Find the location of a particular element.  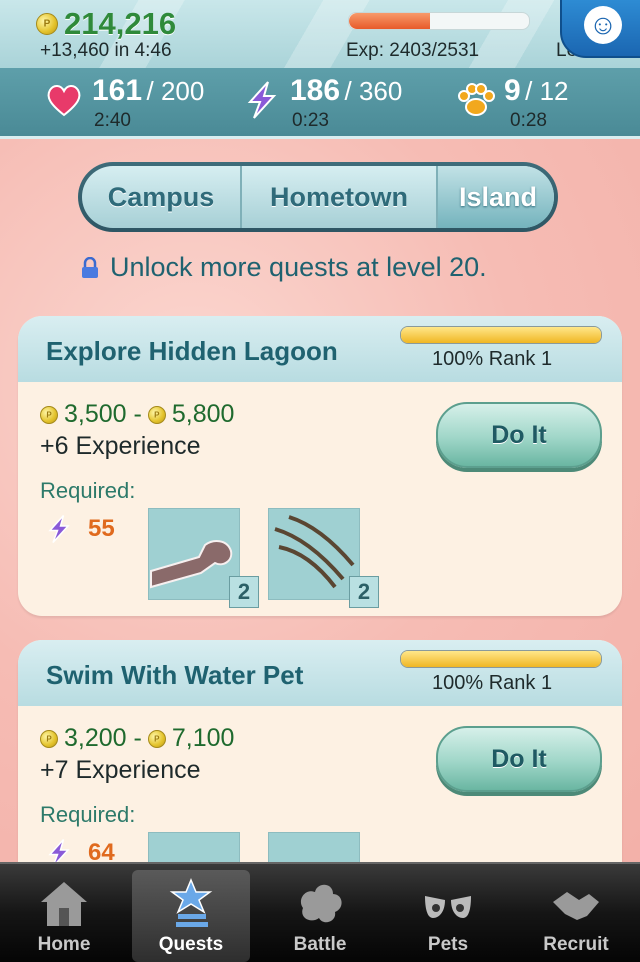

tab-label: Recruit is located at coordinates (576, 944).